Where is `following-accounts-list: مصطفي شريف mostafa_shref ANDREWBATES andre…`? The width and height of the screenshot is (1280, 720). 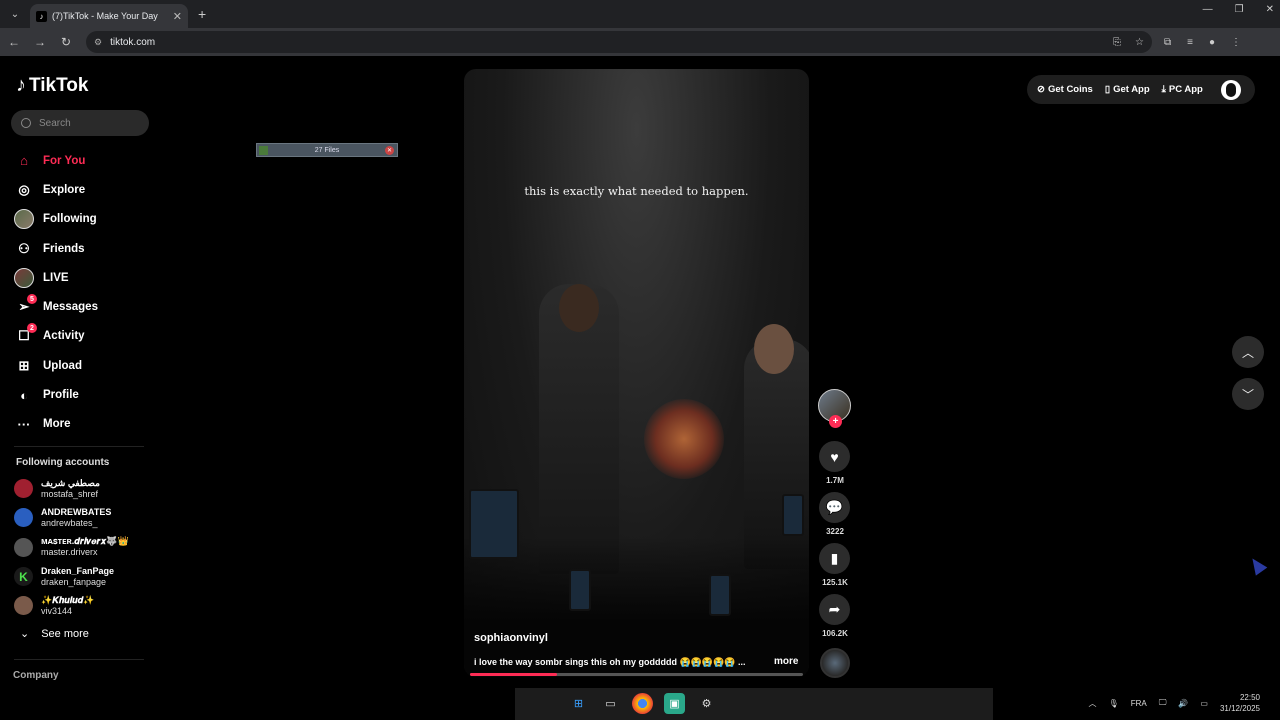 following-accounts-list: مصطفي شريف mostafa_shref ANDREWBATES andre… is located at coordinates (84, 547).